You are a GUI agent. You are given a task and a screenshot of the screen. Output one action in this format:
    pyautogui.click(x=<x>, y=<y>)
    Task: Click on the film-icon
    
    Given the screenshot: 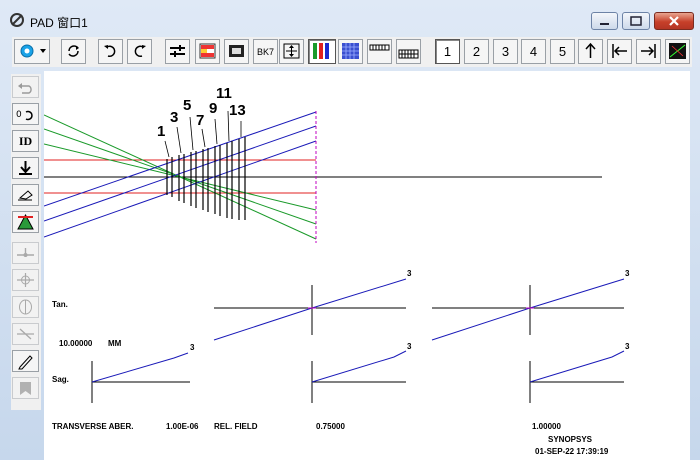 What is the action you would take?
    pyautogui.click(x=236, y=51)
    